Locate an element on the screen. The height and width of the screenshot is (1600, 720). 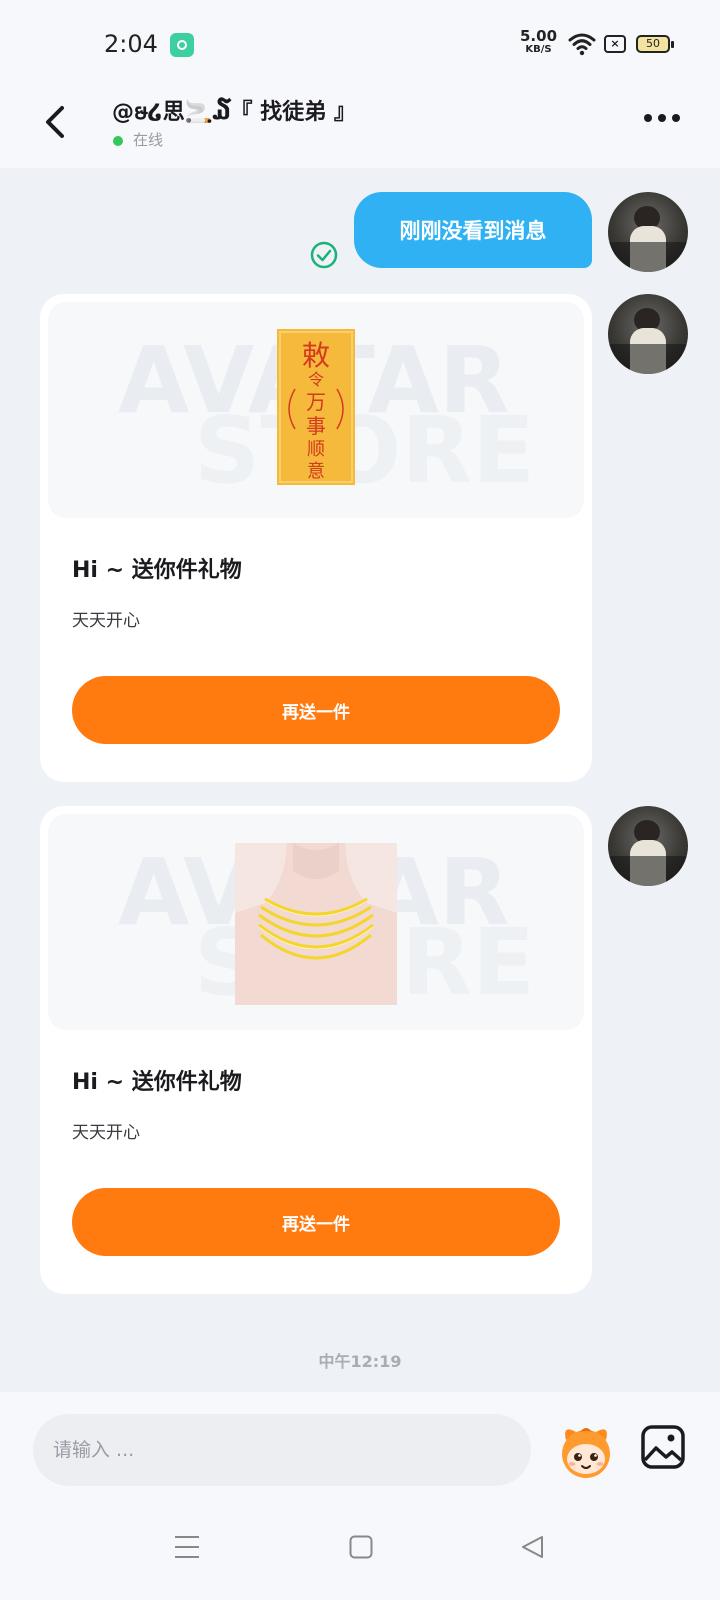
svg-text: 意 is located at coordinates (316, 471).